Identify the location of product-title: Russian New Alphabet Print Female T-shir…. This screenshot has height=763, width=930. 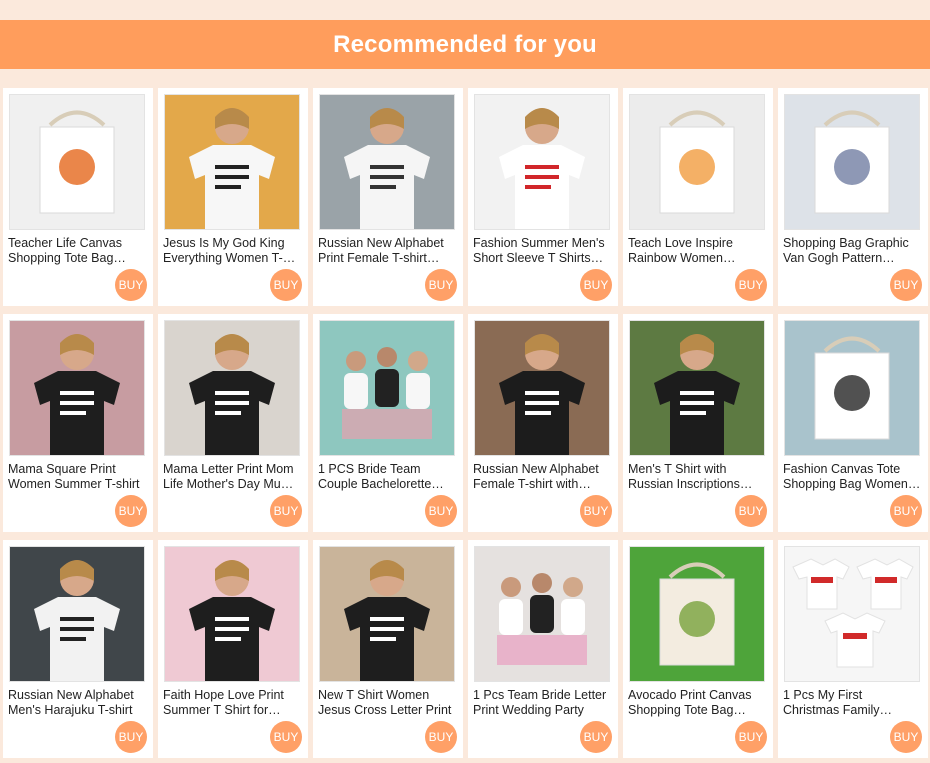
(387, 251).